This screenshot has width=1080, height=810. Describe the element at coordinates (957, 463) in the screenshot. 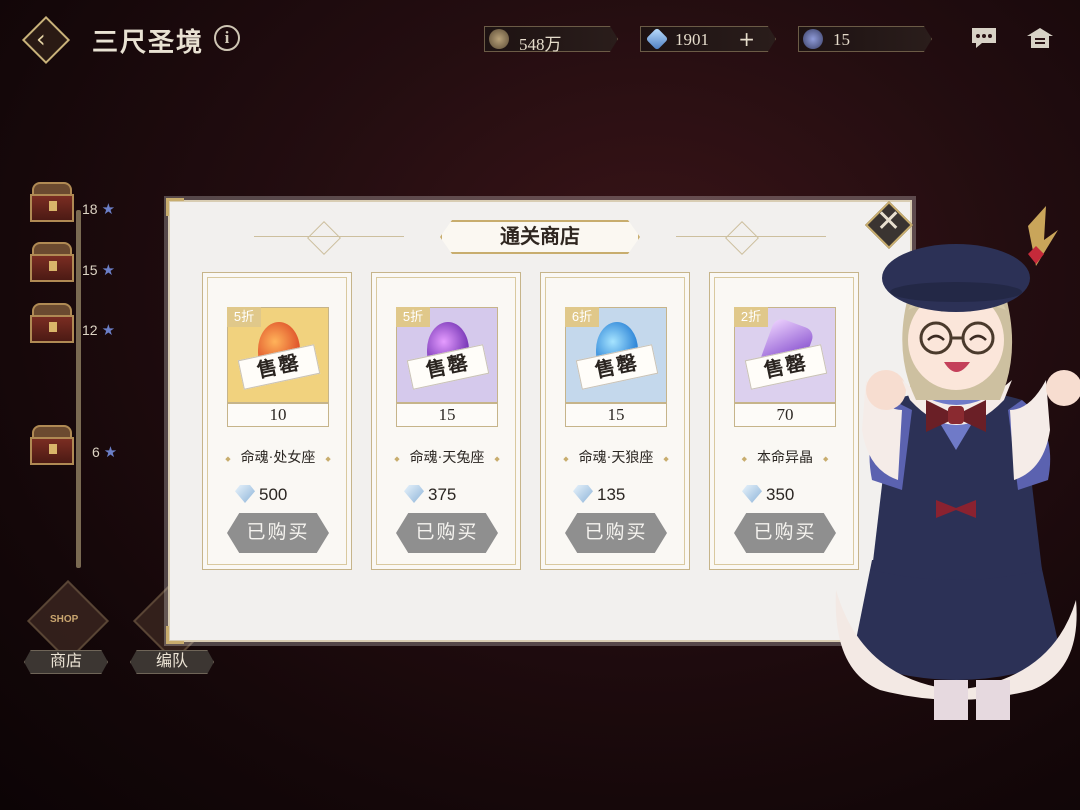

I see `shopkeeper-character` at that location.